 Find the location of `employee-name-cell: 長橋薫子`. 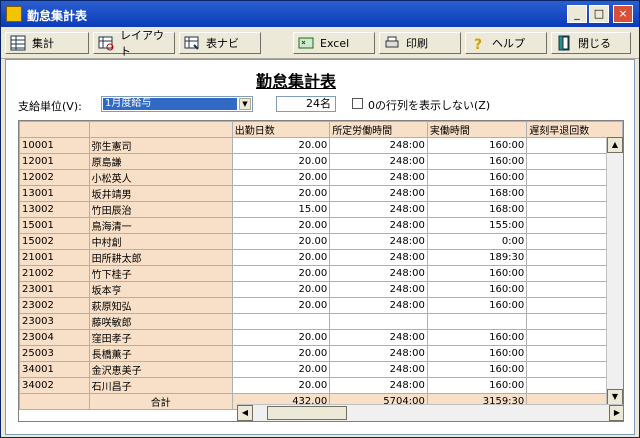

employee-name-cell: 長橋薫子 is located at coordinates (160, 353).